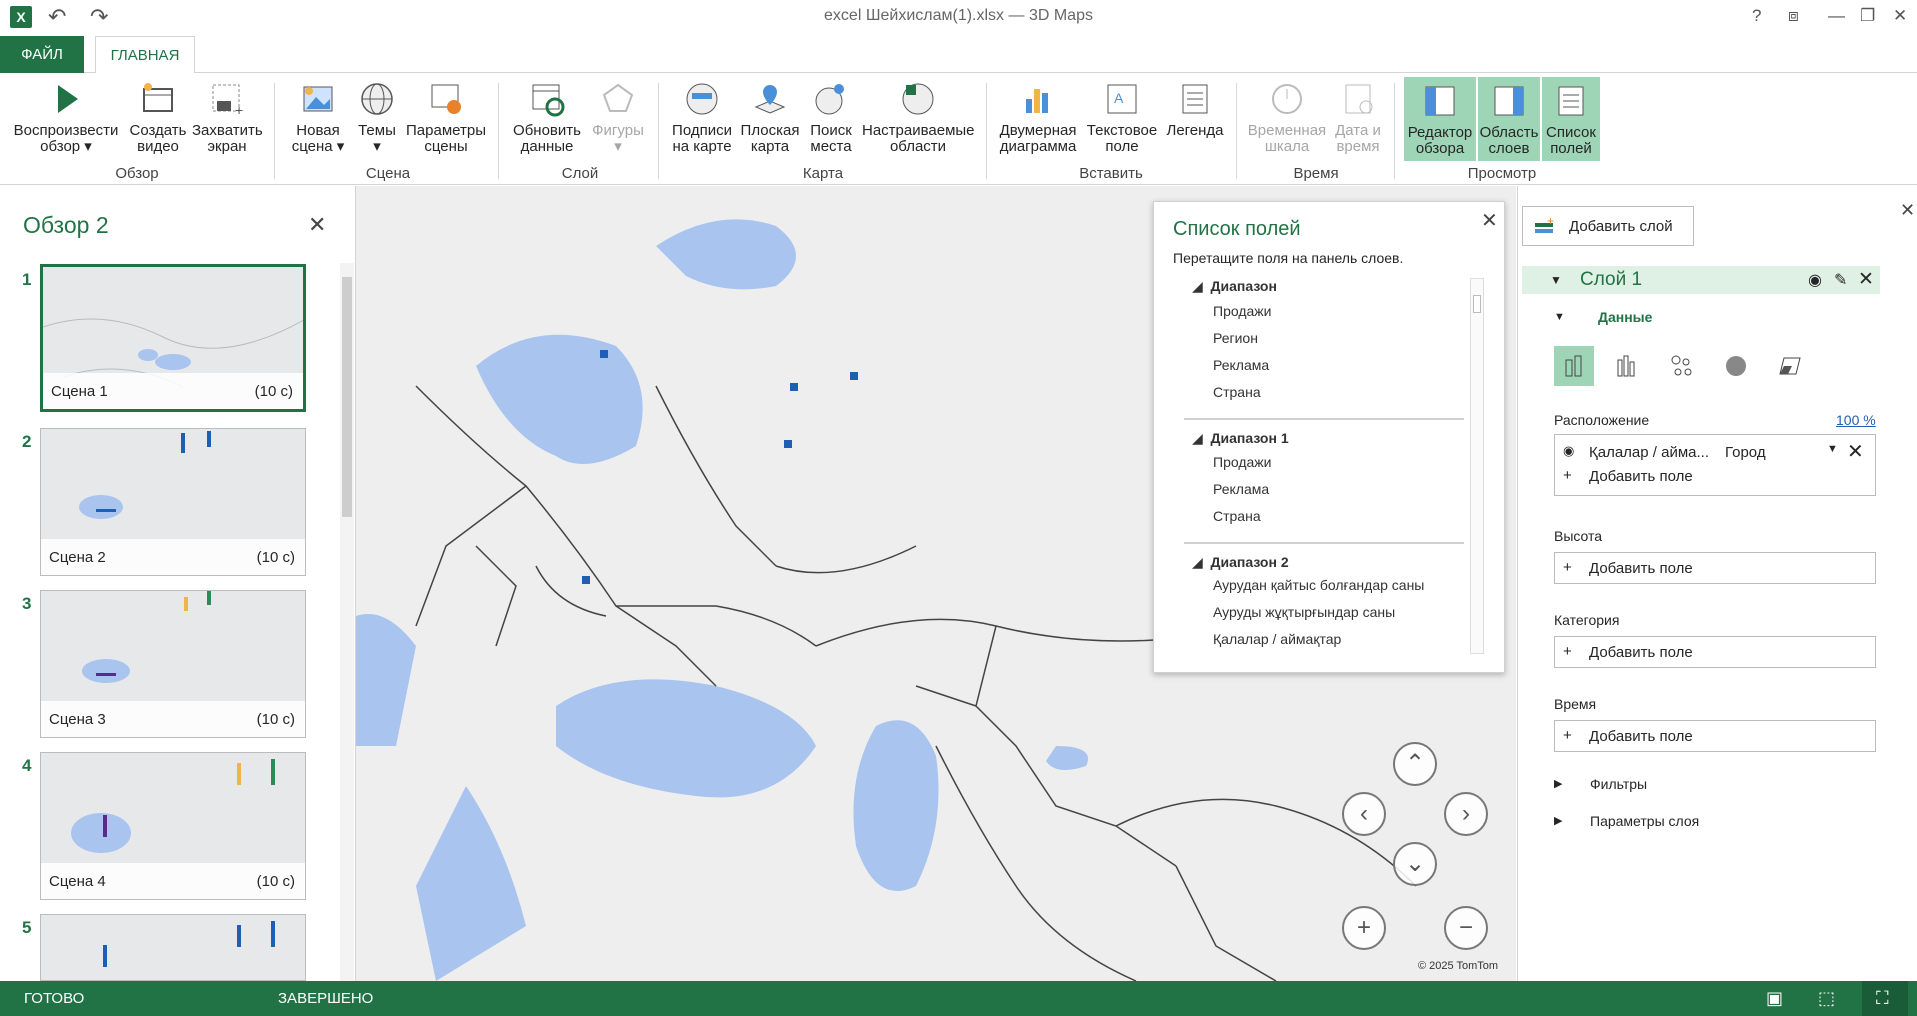 This screenshot has width=1917, height=1016. What do you see at coordinates (1900, 16) in the screenshot?
I see `close-window-icon: ✕` at bounding box center [1900, 16].